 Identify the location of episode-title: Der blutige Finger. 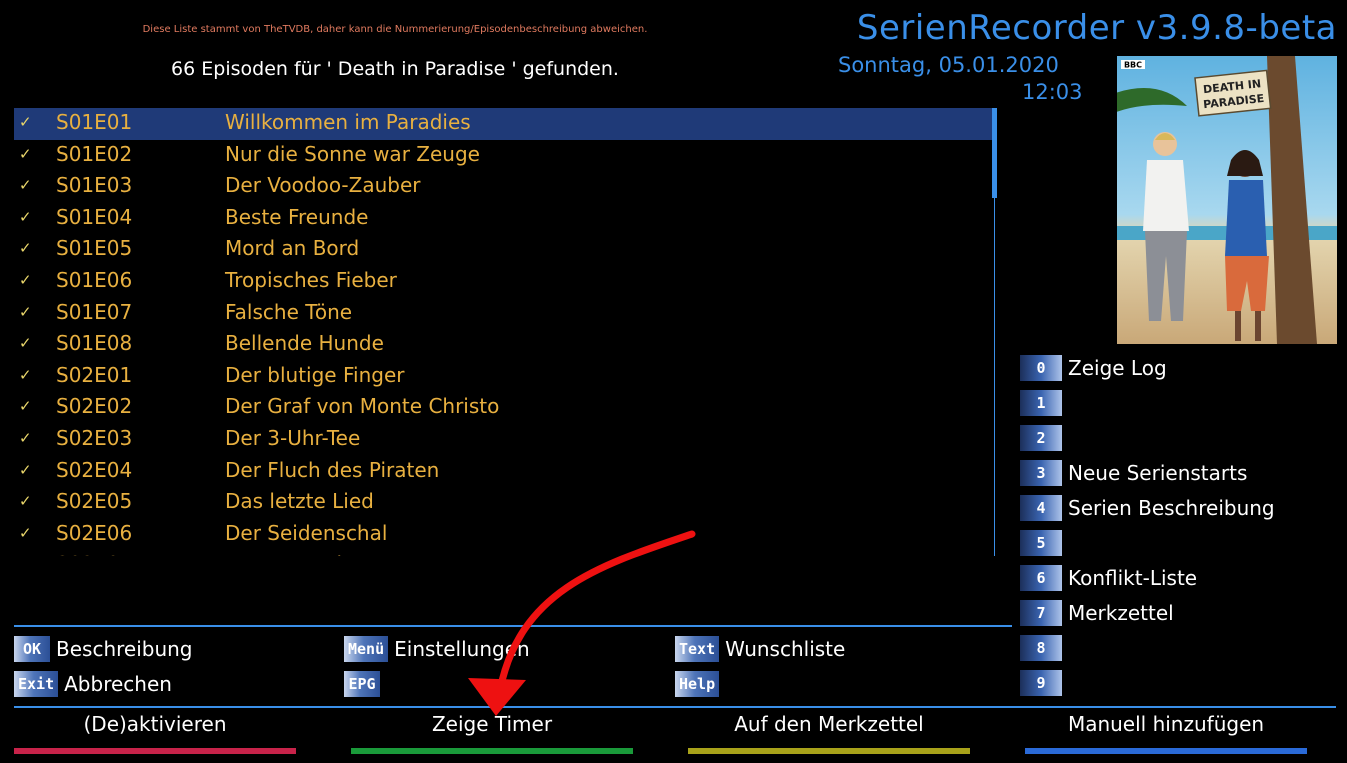
(315, 374).